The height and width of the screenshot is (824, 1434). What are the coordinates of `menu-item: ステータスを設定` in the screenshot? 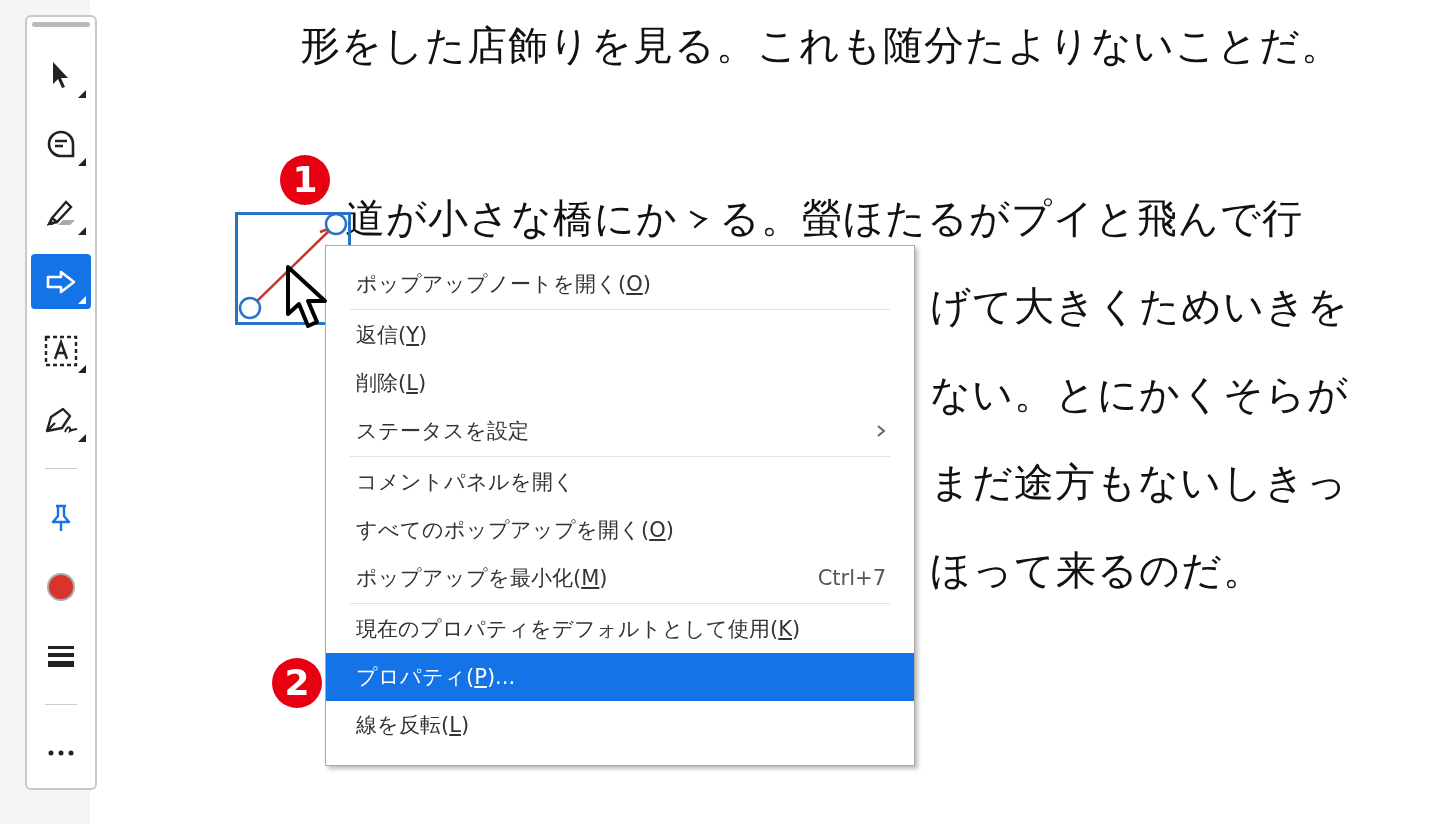 It's located at (620, 431).